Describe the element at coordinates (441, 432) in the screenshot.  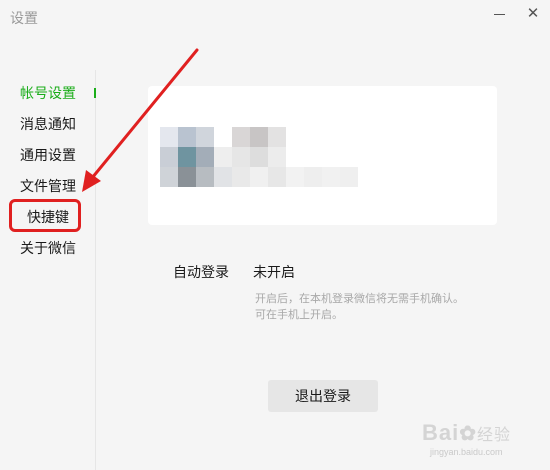
I see `watermark-brand: Bai` at that location.